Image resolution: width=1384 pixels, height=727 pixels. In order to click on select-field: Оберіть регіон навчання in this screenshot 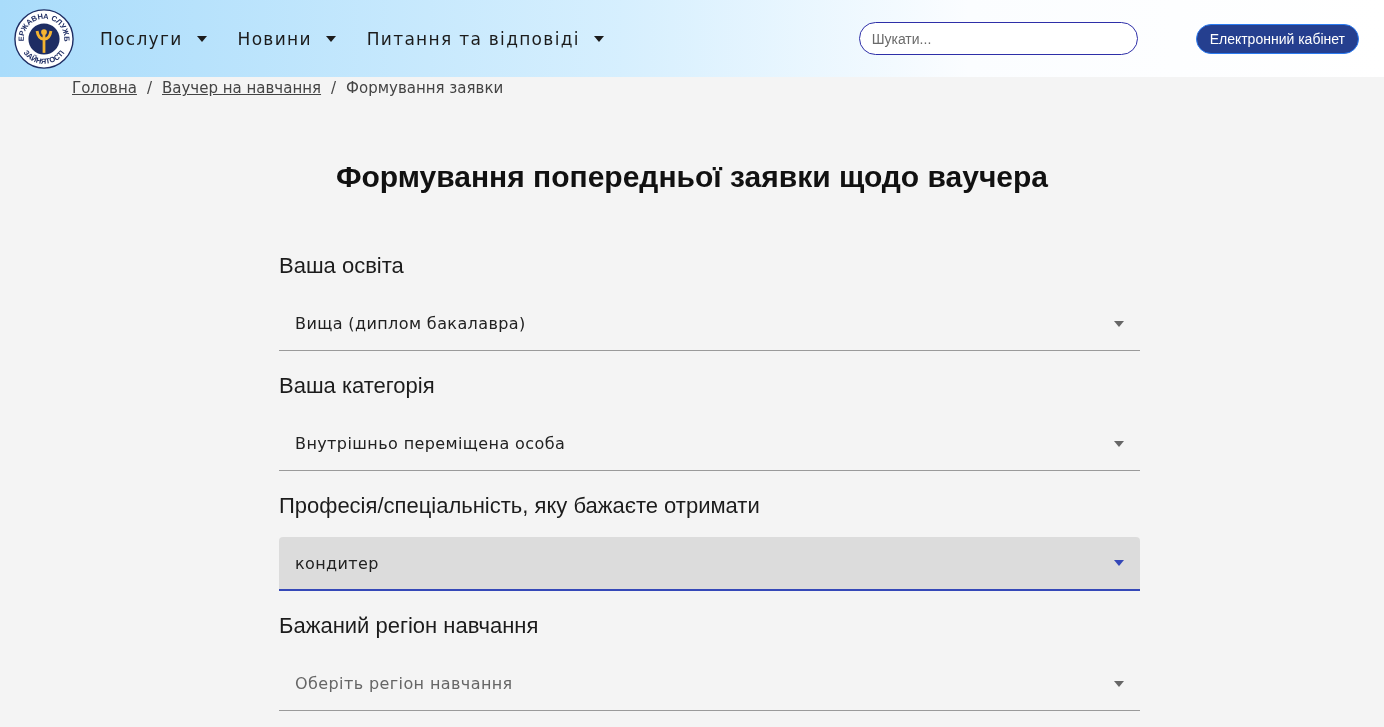, I will do `click(709, 684)`.